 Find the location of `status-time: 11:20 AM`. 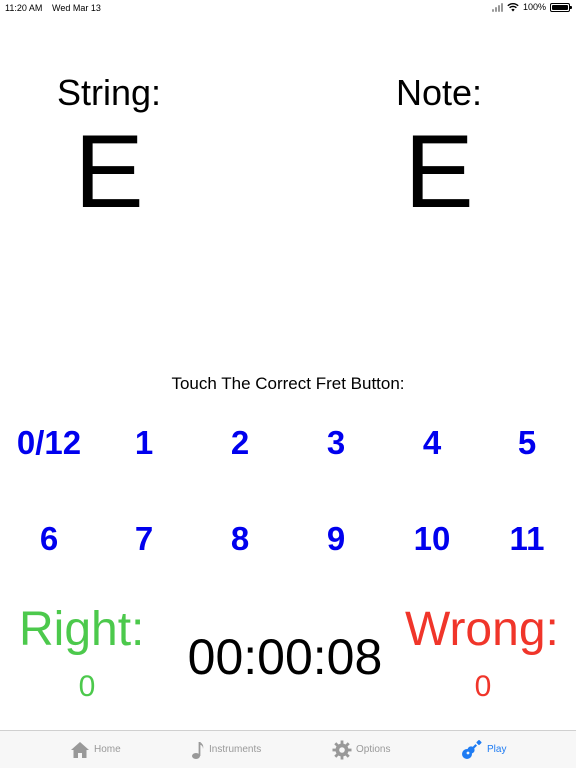

status-time: 11:20 AM is located at coordinates (24, 8).